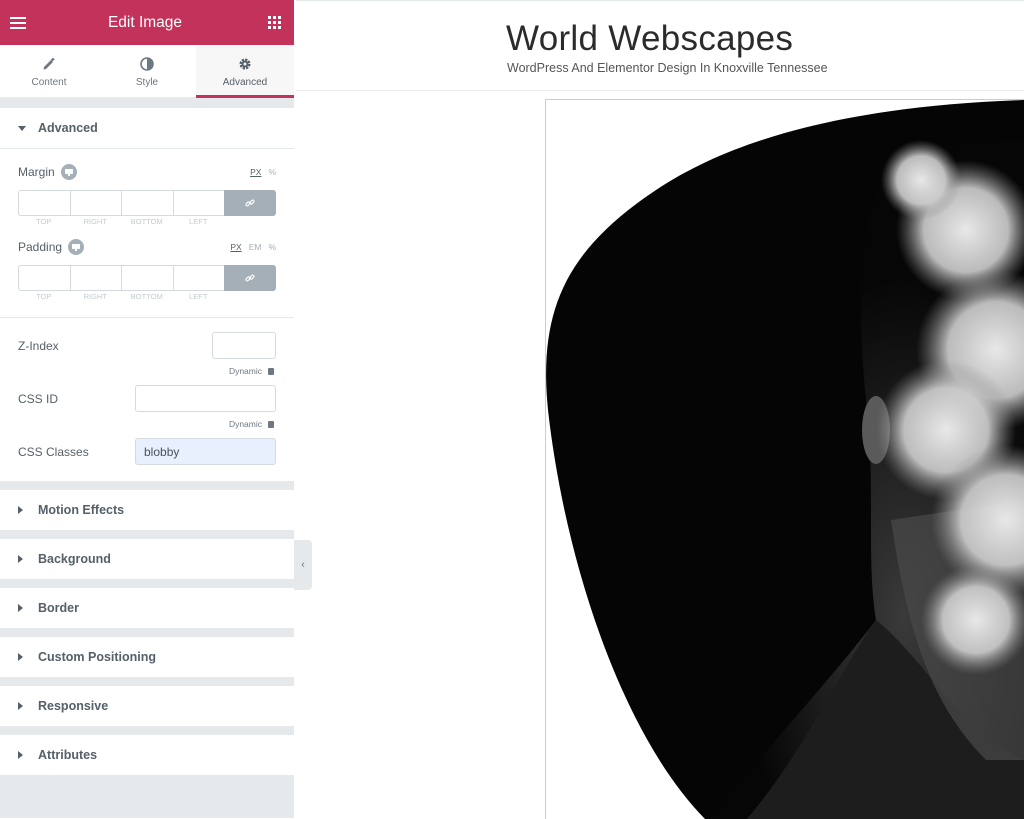 The image size is (1024, 819). Describe the element at coordinates (205, 398) in the screenshot. I see `css-id-input` at that location.